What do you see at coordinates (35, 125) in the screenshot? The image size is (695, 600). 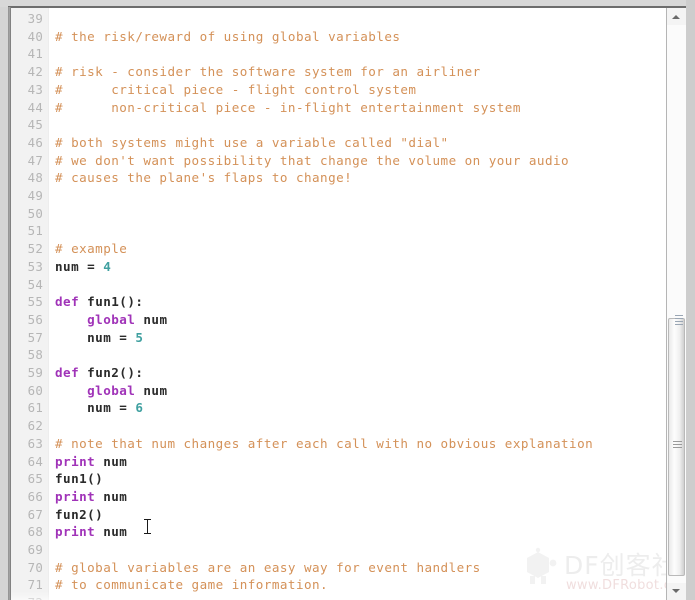 I see `line-number: 45` at bounding box center [35, 125].